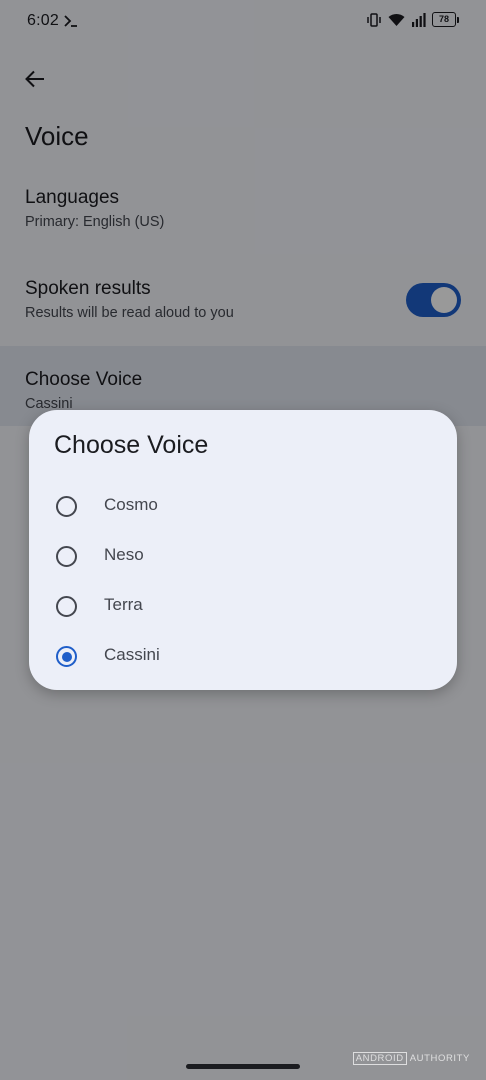  I want to click on radio-dot, so click(66, 656).